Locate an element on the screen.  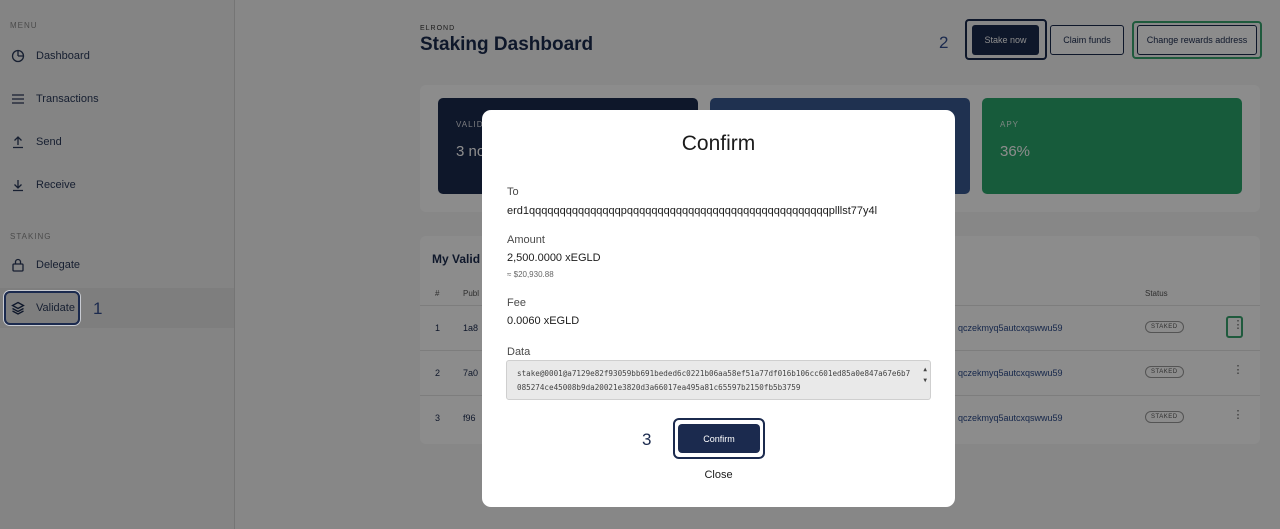
fee-value: 0.0060 xEGLD is located at coordinates (543, 321).